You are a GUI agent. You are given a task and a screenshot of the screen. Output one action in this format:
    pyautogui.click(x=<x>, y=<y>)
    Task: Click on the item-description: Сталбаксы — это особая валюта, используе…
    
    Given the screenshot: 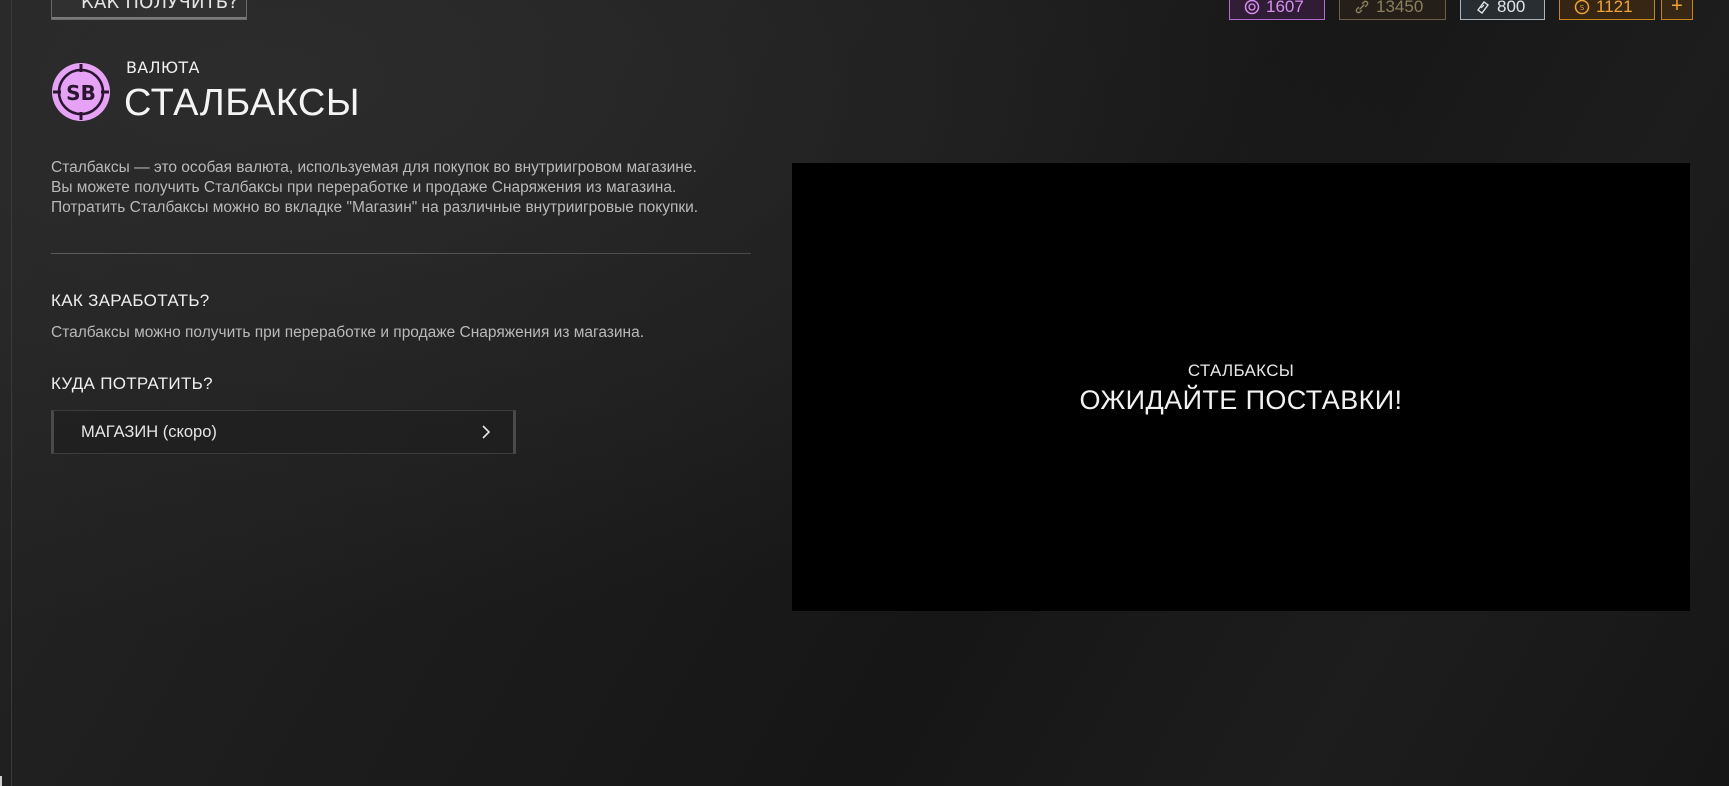 What is the action you would take?
    pyautogui.click(x=401, y=188)
    